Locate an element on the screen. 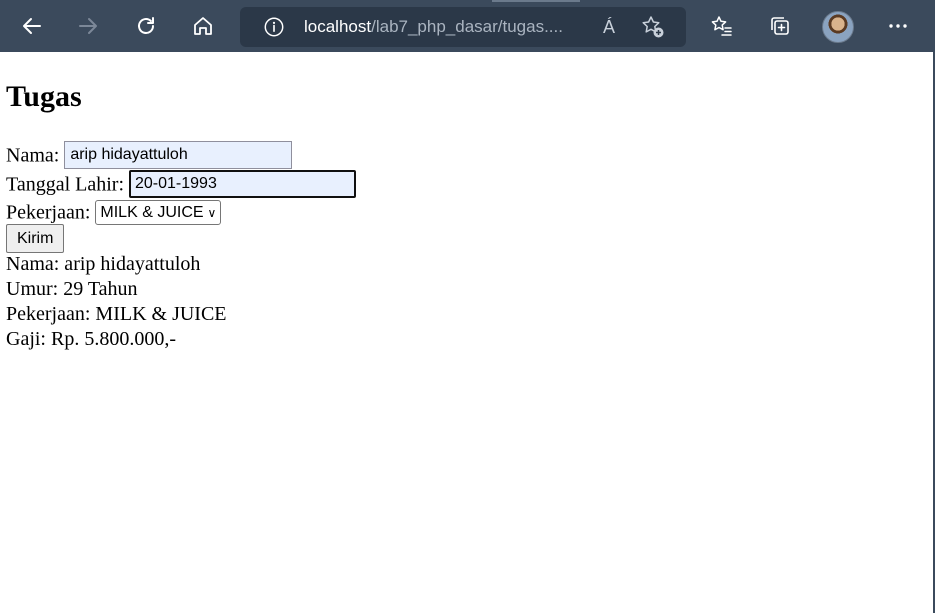  tanggal-lahir-label: Tanggal Lahir: is located at coordinates (65, 184).